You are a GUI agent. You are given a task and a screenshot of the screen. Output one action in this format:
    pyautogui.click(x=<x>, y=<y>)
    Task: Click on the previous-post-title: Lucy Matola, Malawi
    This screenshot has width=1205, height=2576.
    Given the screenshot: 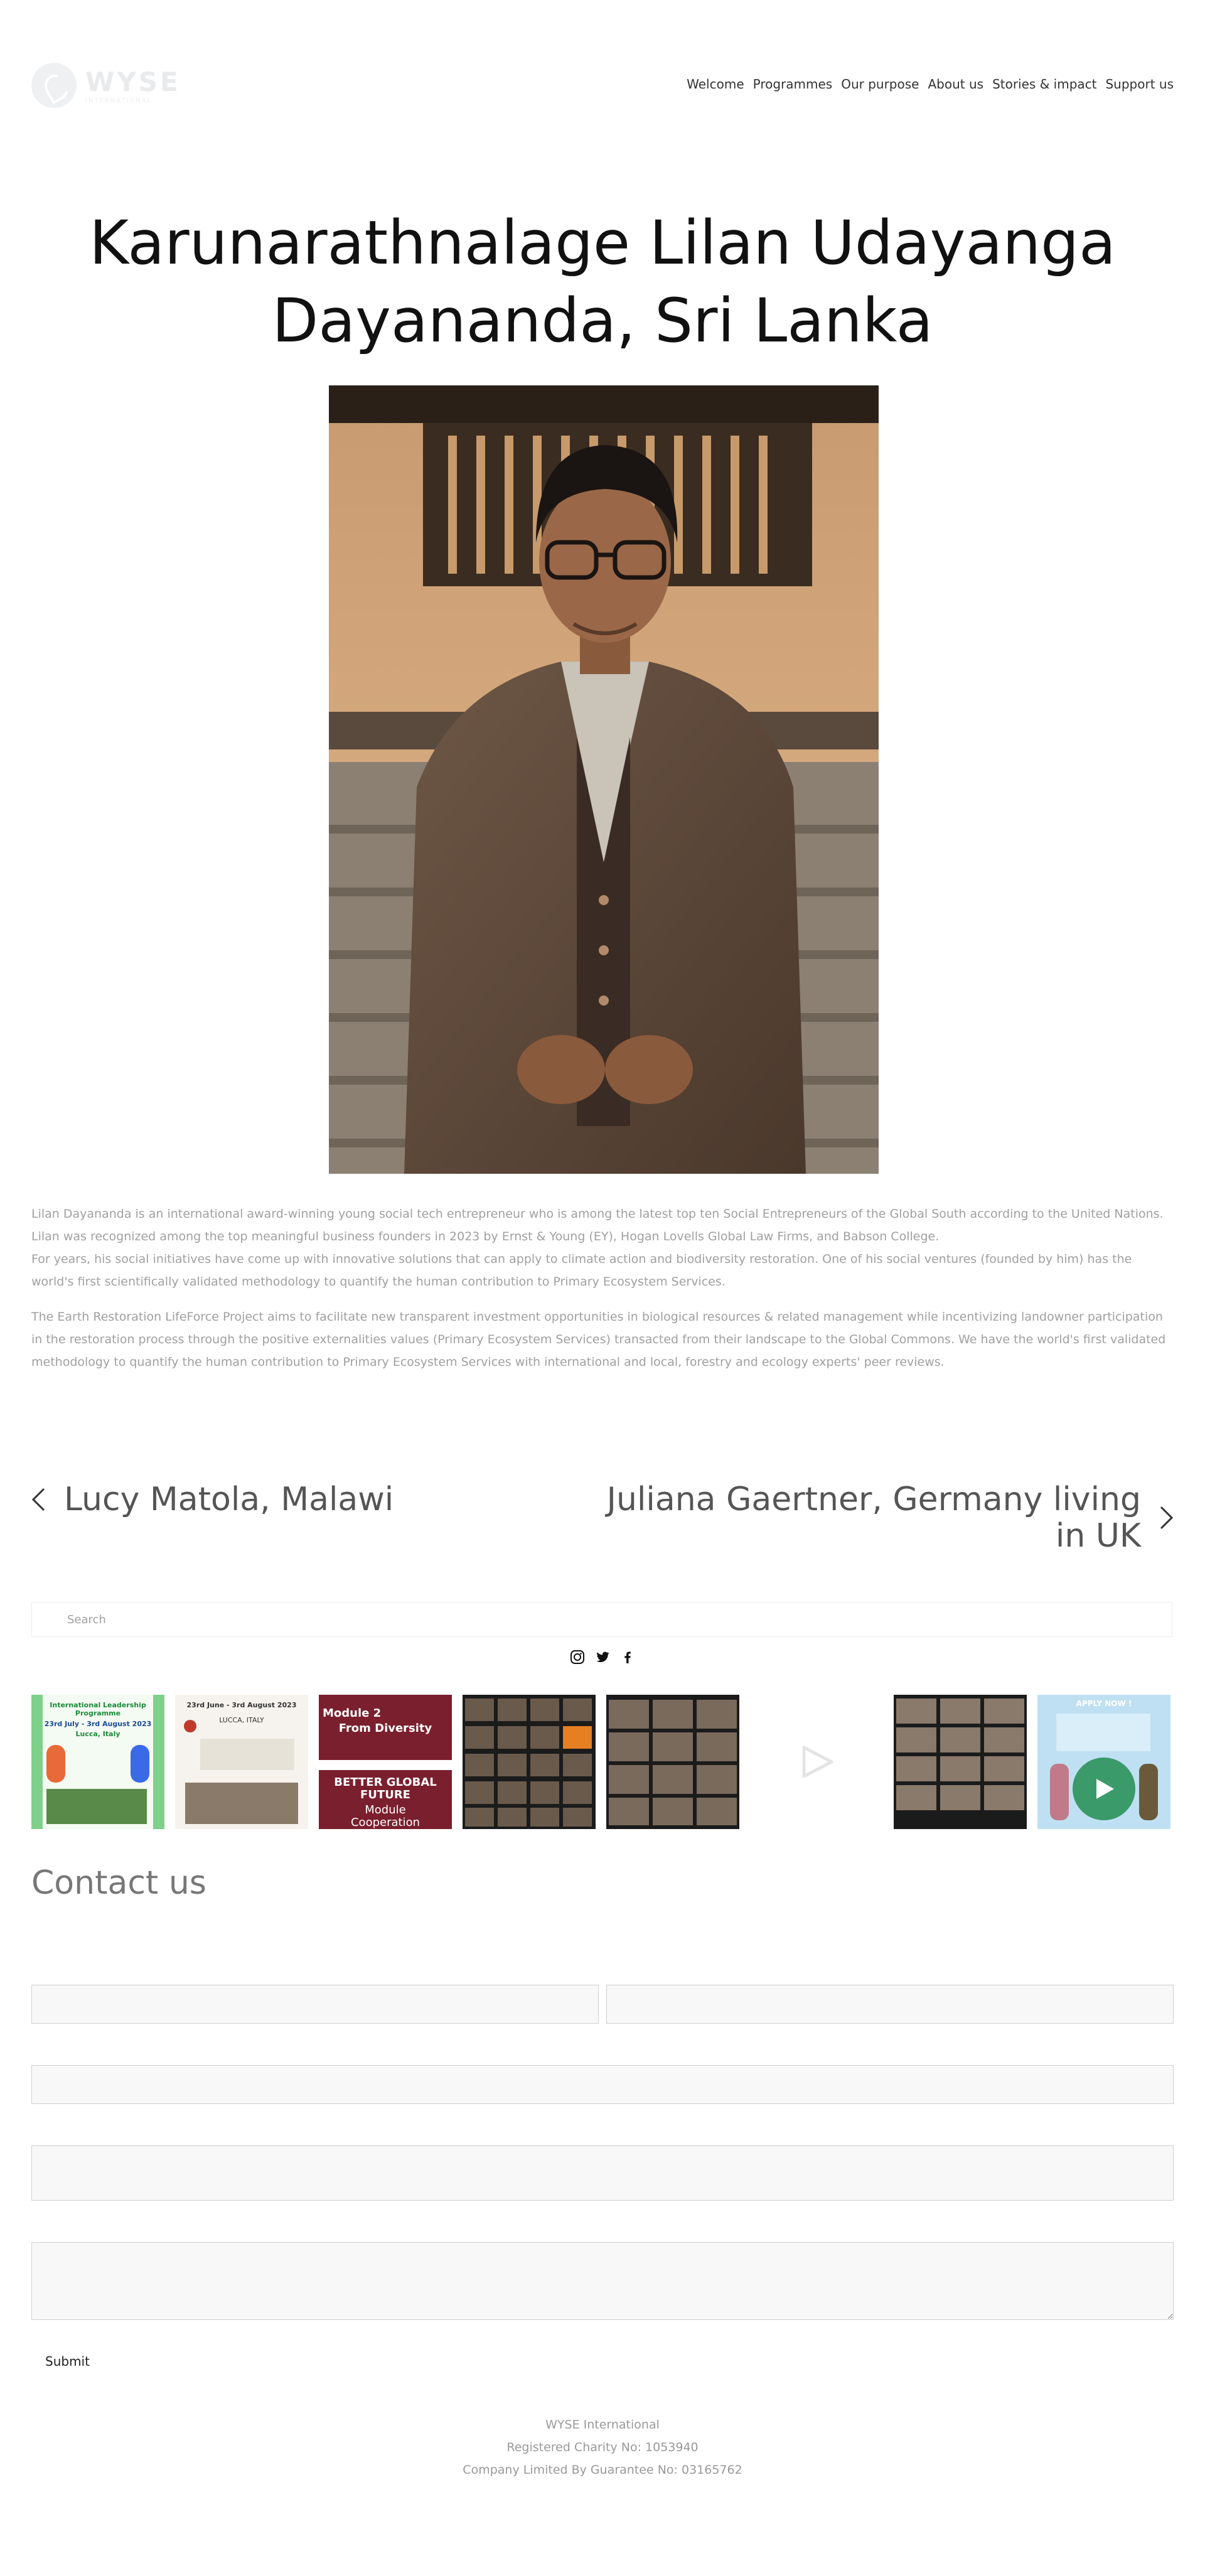 What is the action you would take?
    pyautogui.click(x=229, y=1499)
    